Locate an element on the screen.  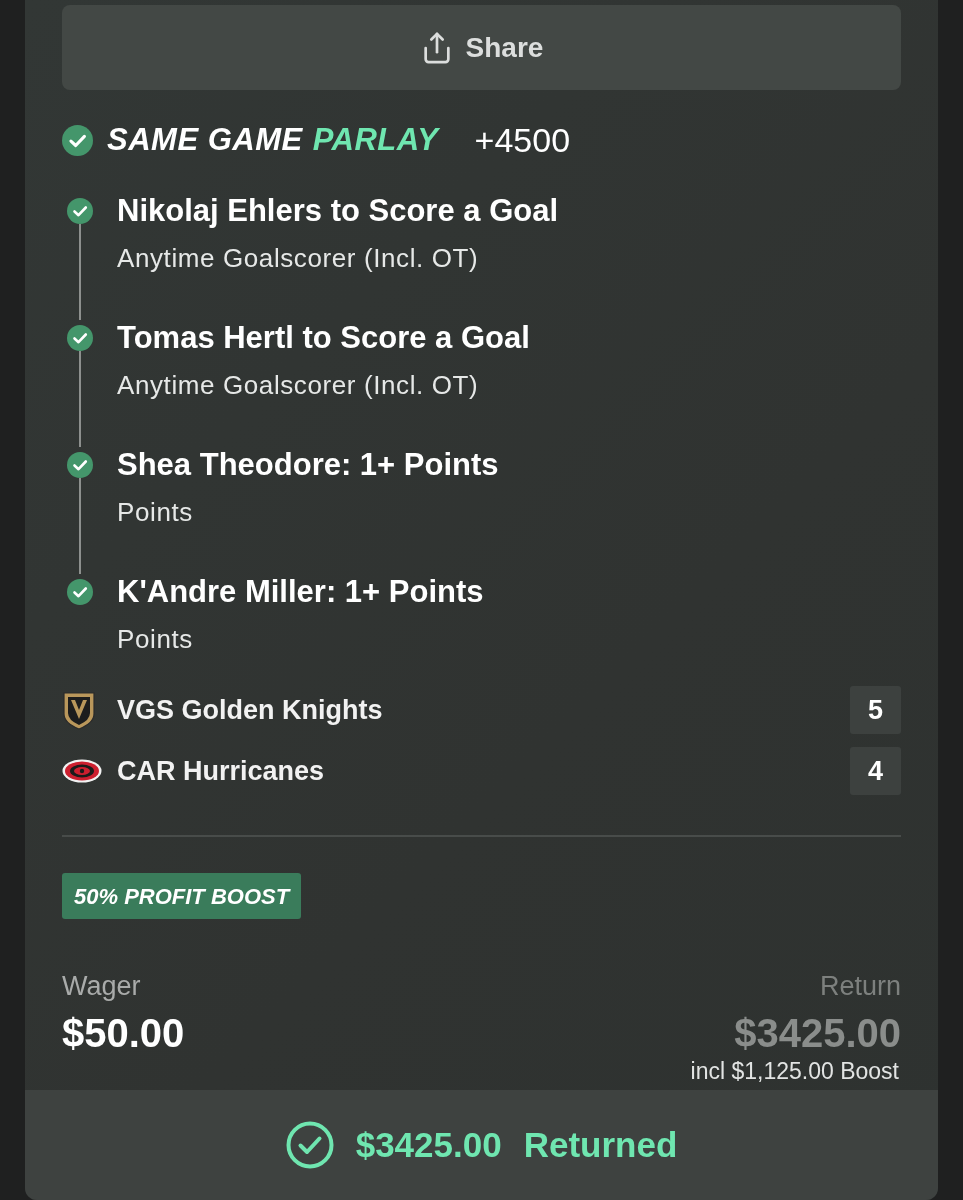
returned-label: Returned is located at coordinates (600, 1144).